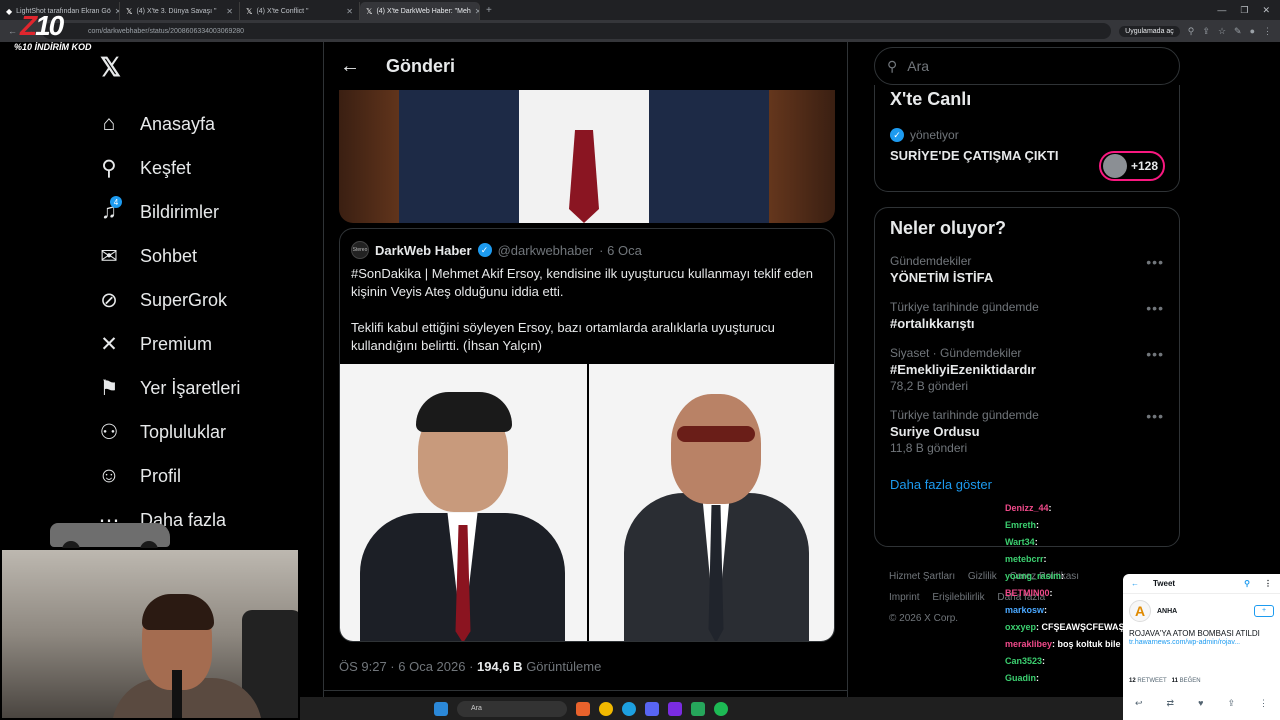 This screenshot has width=1280, height=720. What do you see at coordinates (629, 708) in the screenshot?
I see `edge-icon` at bounding box center [629, 708].